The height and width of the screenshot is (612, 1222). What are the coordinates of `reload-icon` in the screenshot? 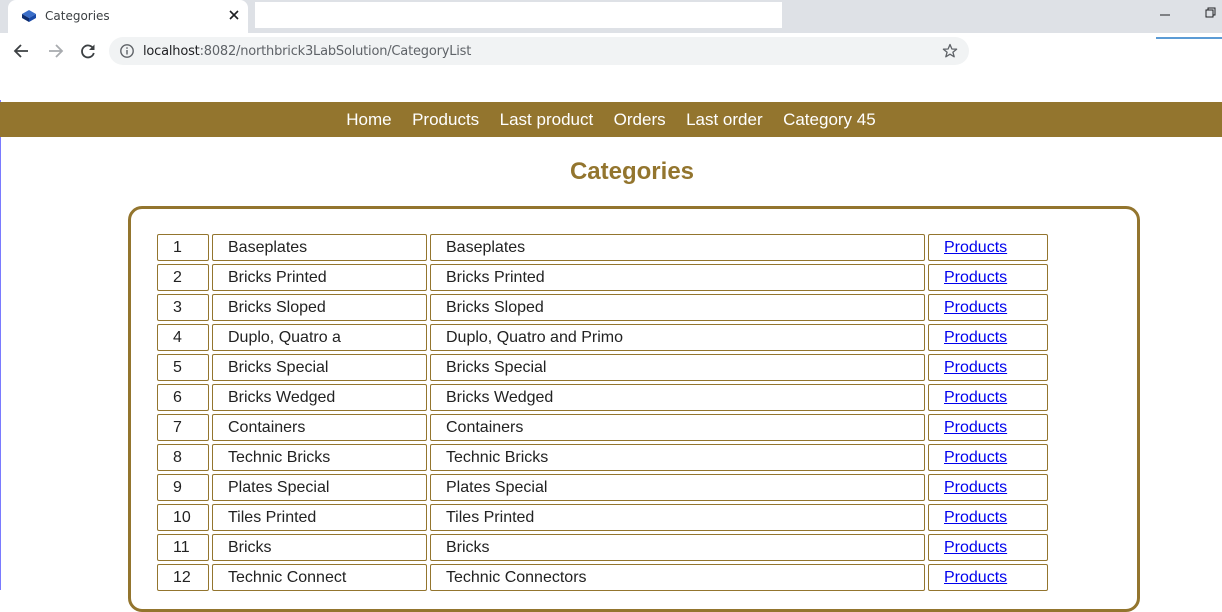 It's located at (88, 51).